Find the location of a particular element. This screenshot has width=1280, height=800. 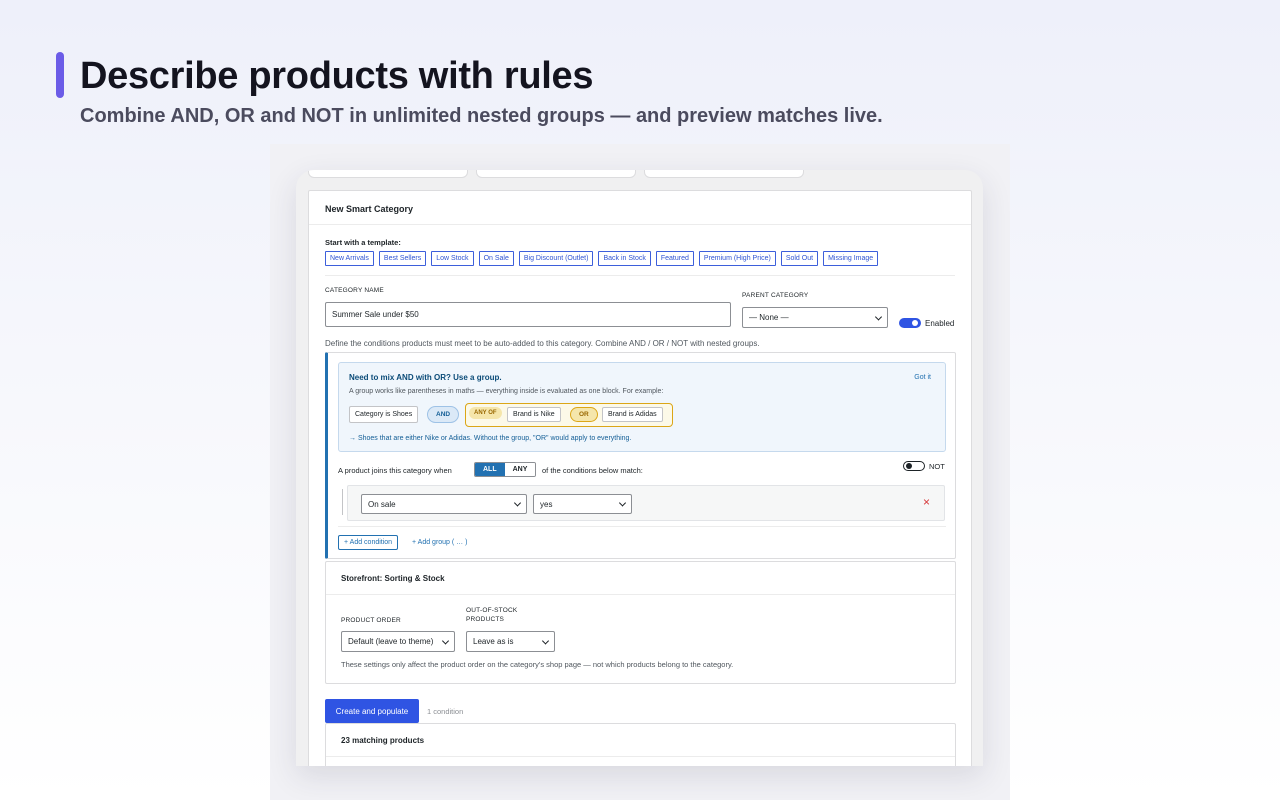

template-missing-image: Missing Image is located at coordinates (851, 258).